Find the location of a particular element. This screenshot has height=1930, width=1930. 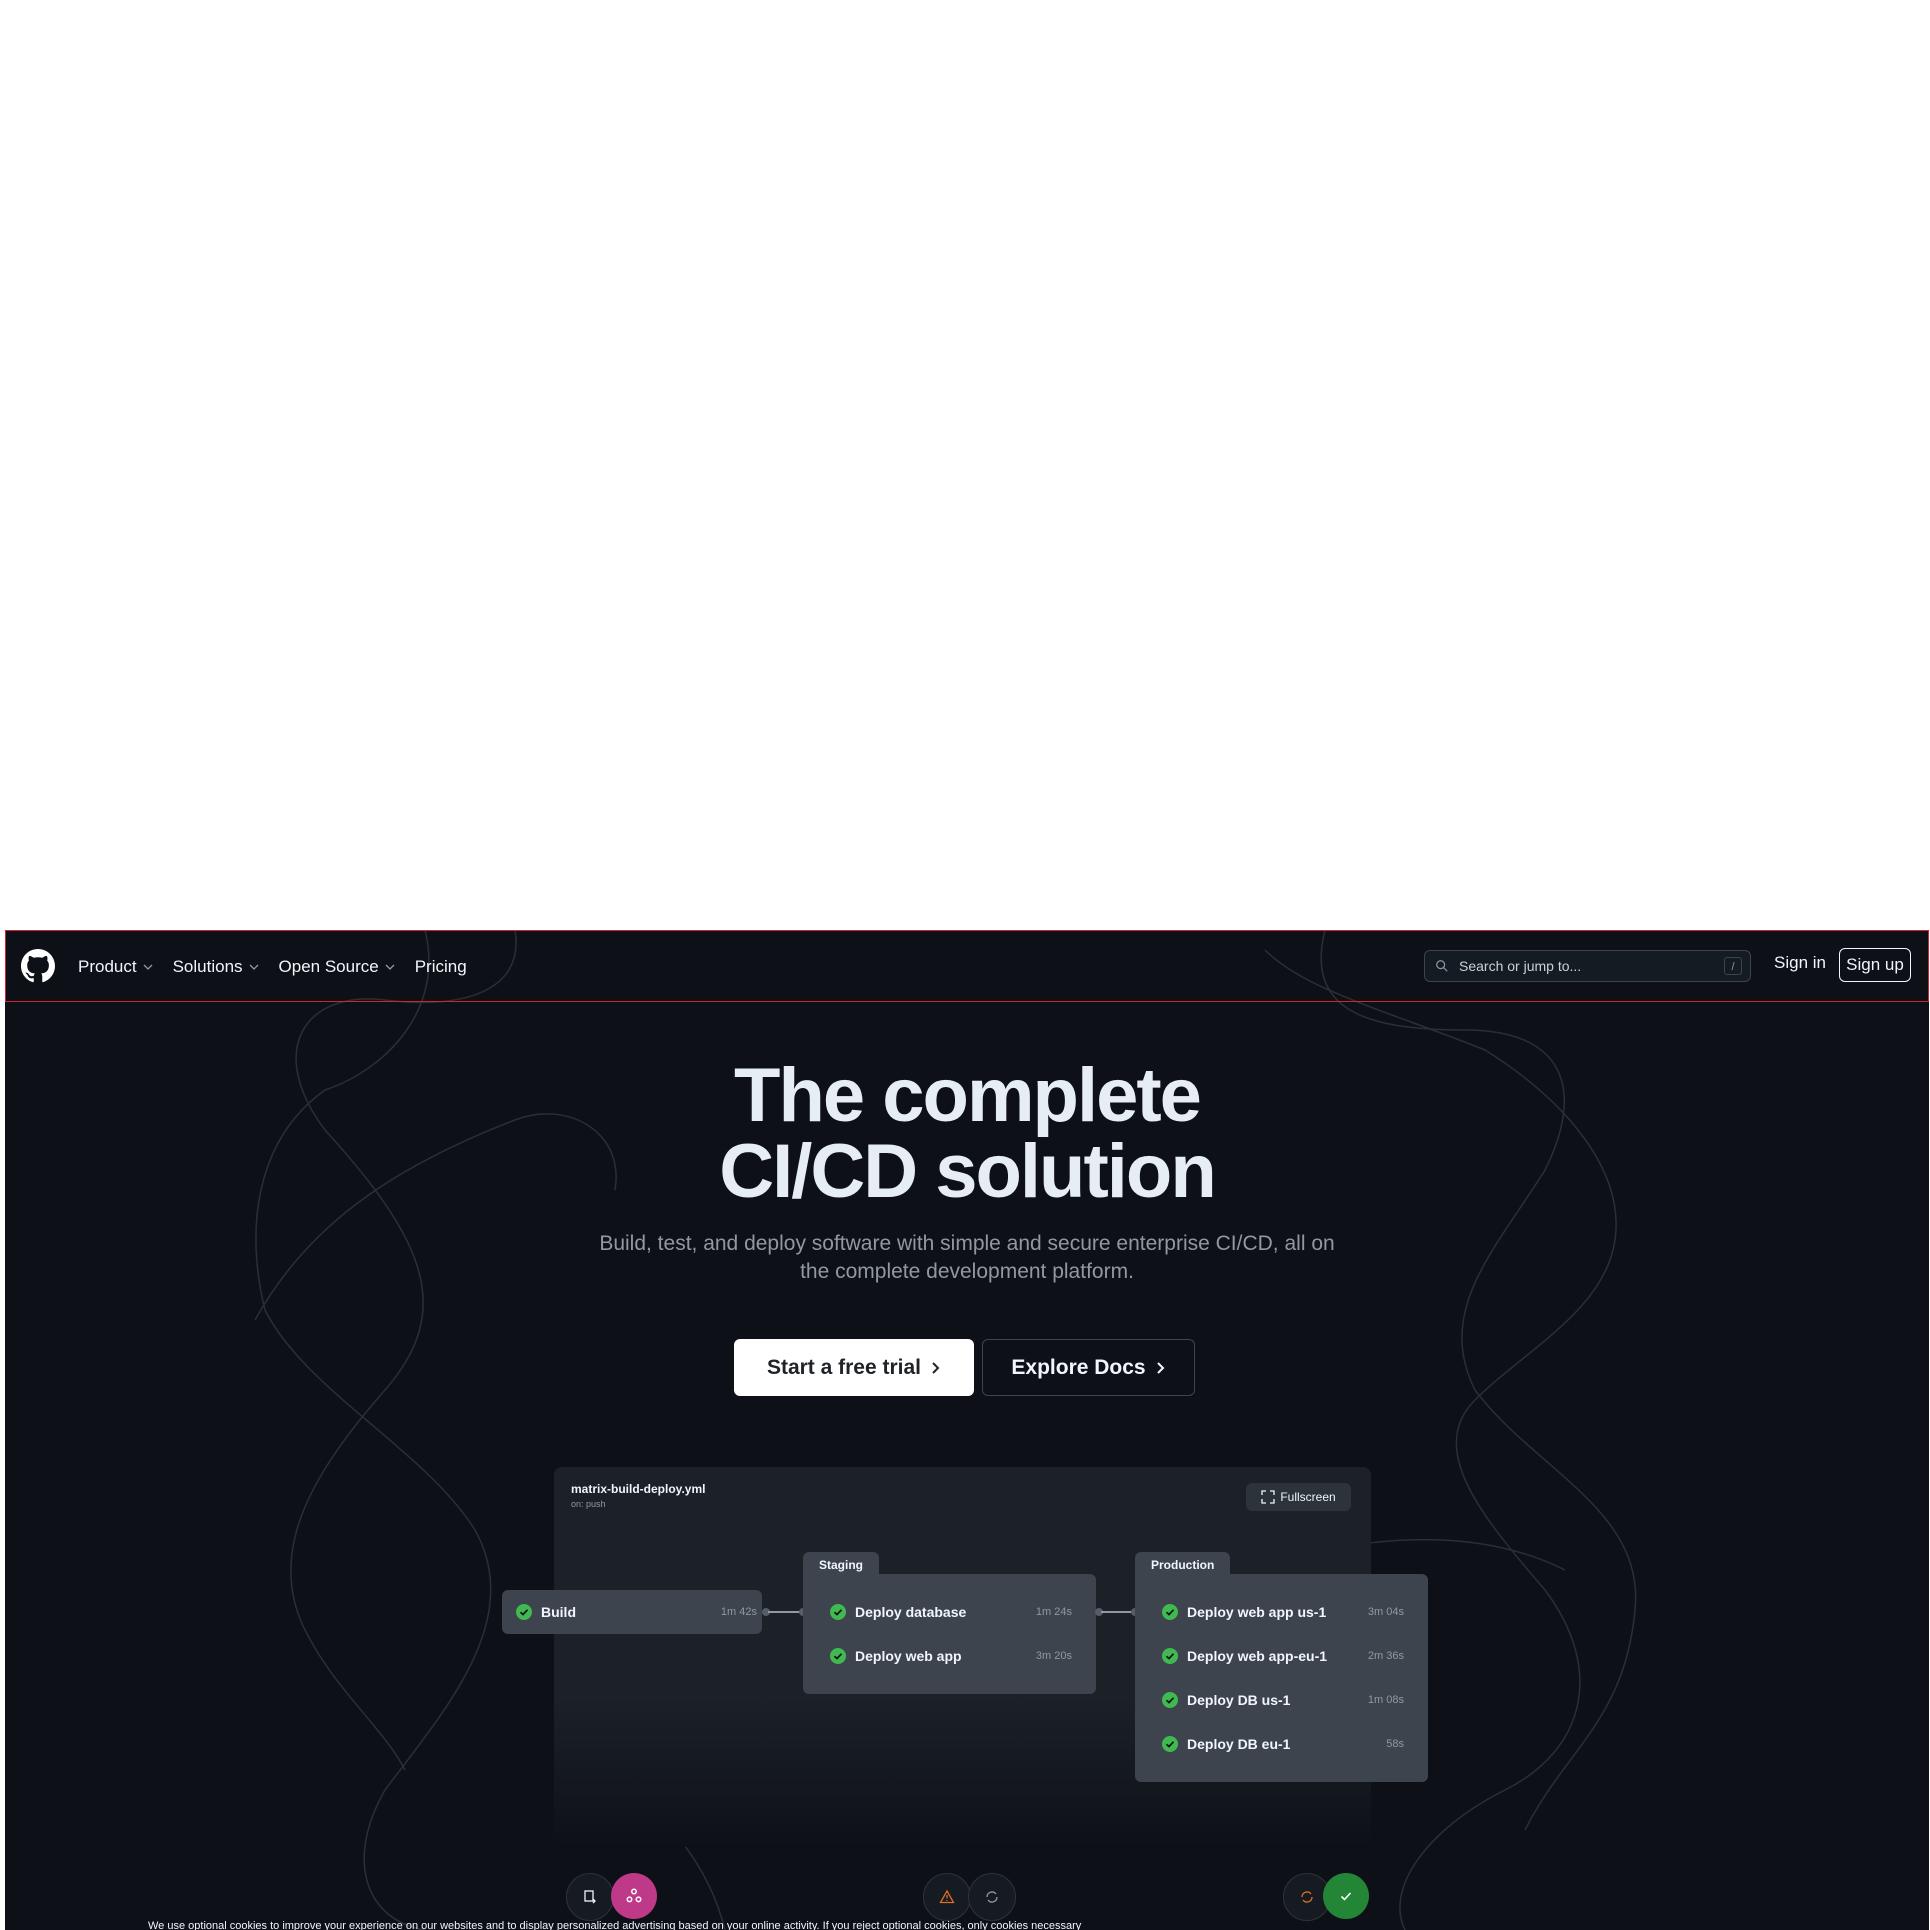

job-duration: 1m 24s is located at coordinates (1053, 1612).